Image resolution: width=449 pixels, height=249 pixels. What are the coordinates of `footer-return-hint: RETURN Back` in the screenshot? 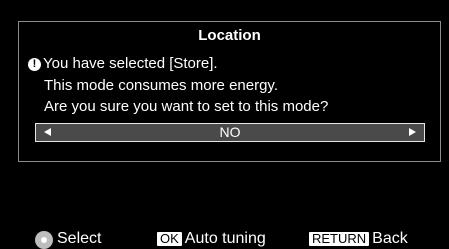 It's located at (358, 239).